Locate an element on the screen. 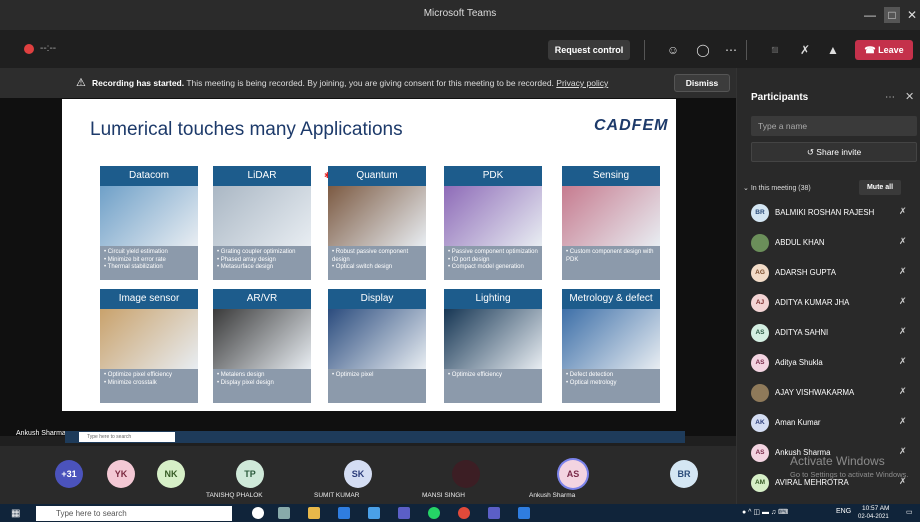  close-window-icon: ✕ is located at coordinates (912, 15).